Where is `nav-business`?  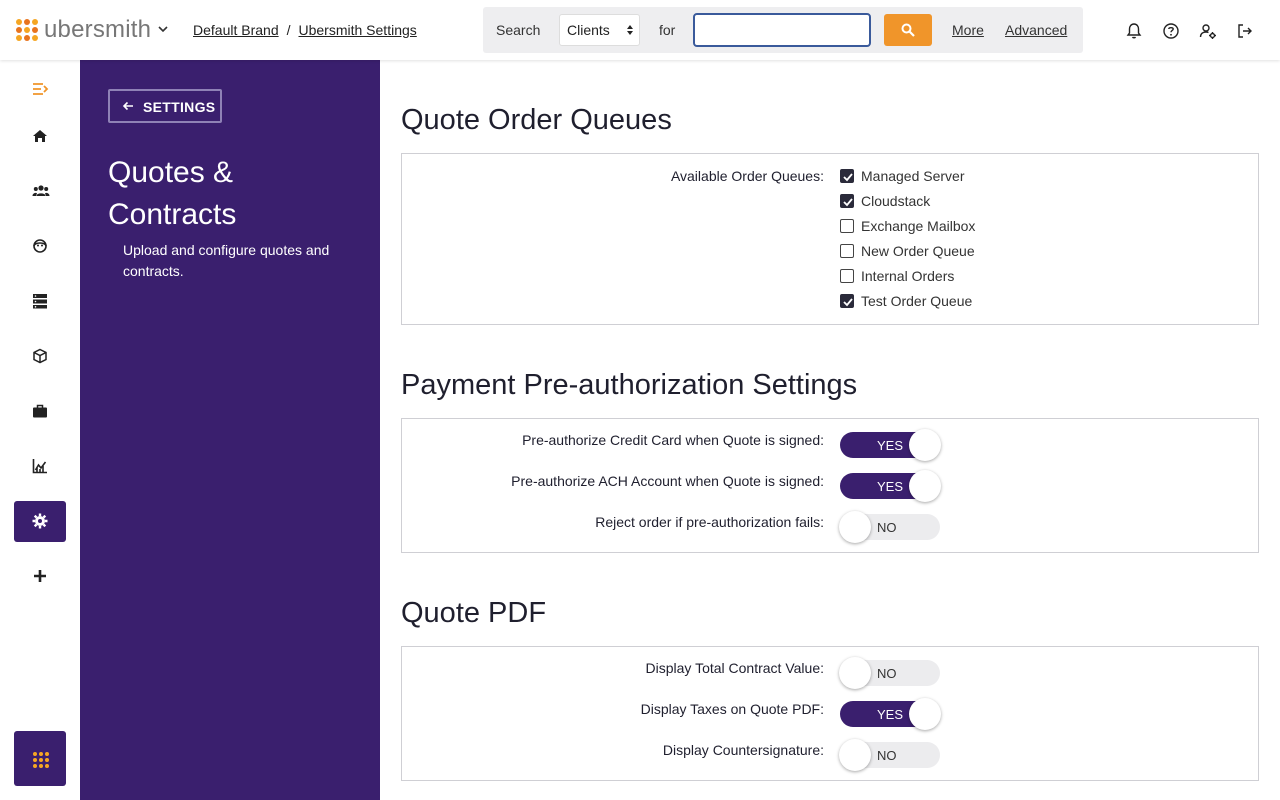 nav-business is located at coordinates (40, 411).